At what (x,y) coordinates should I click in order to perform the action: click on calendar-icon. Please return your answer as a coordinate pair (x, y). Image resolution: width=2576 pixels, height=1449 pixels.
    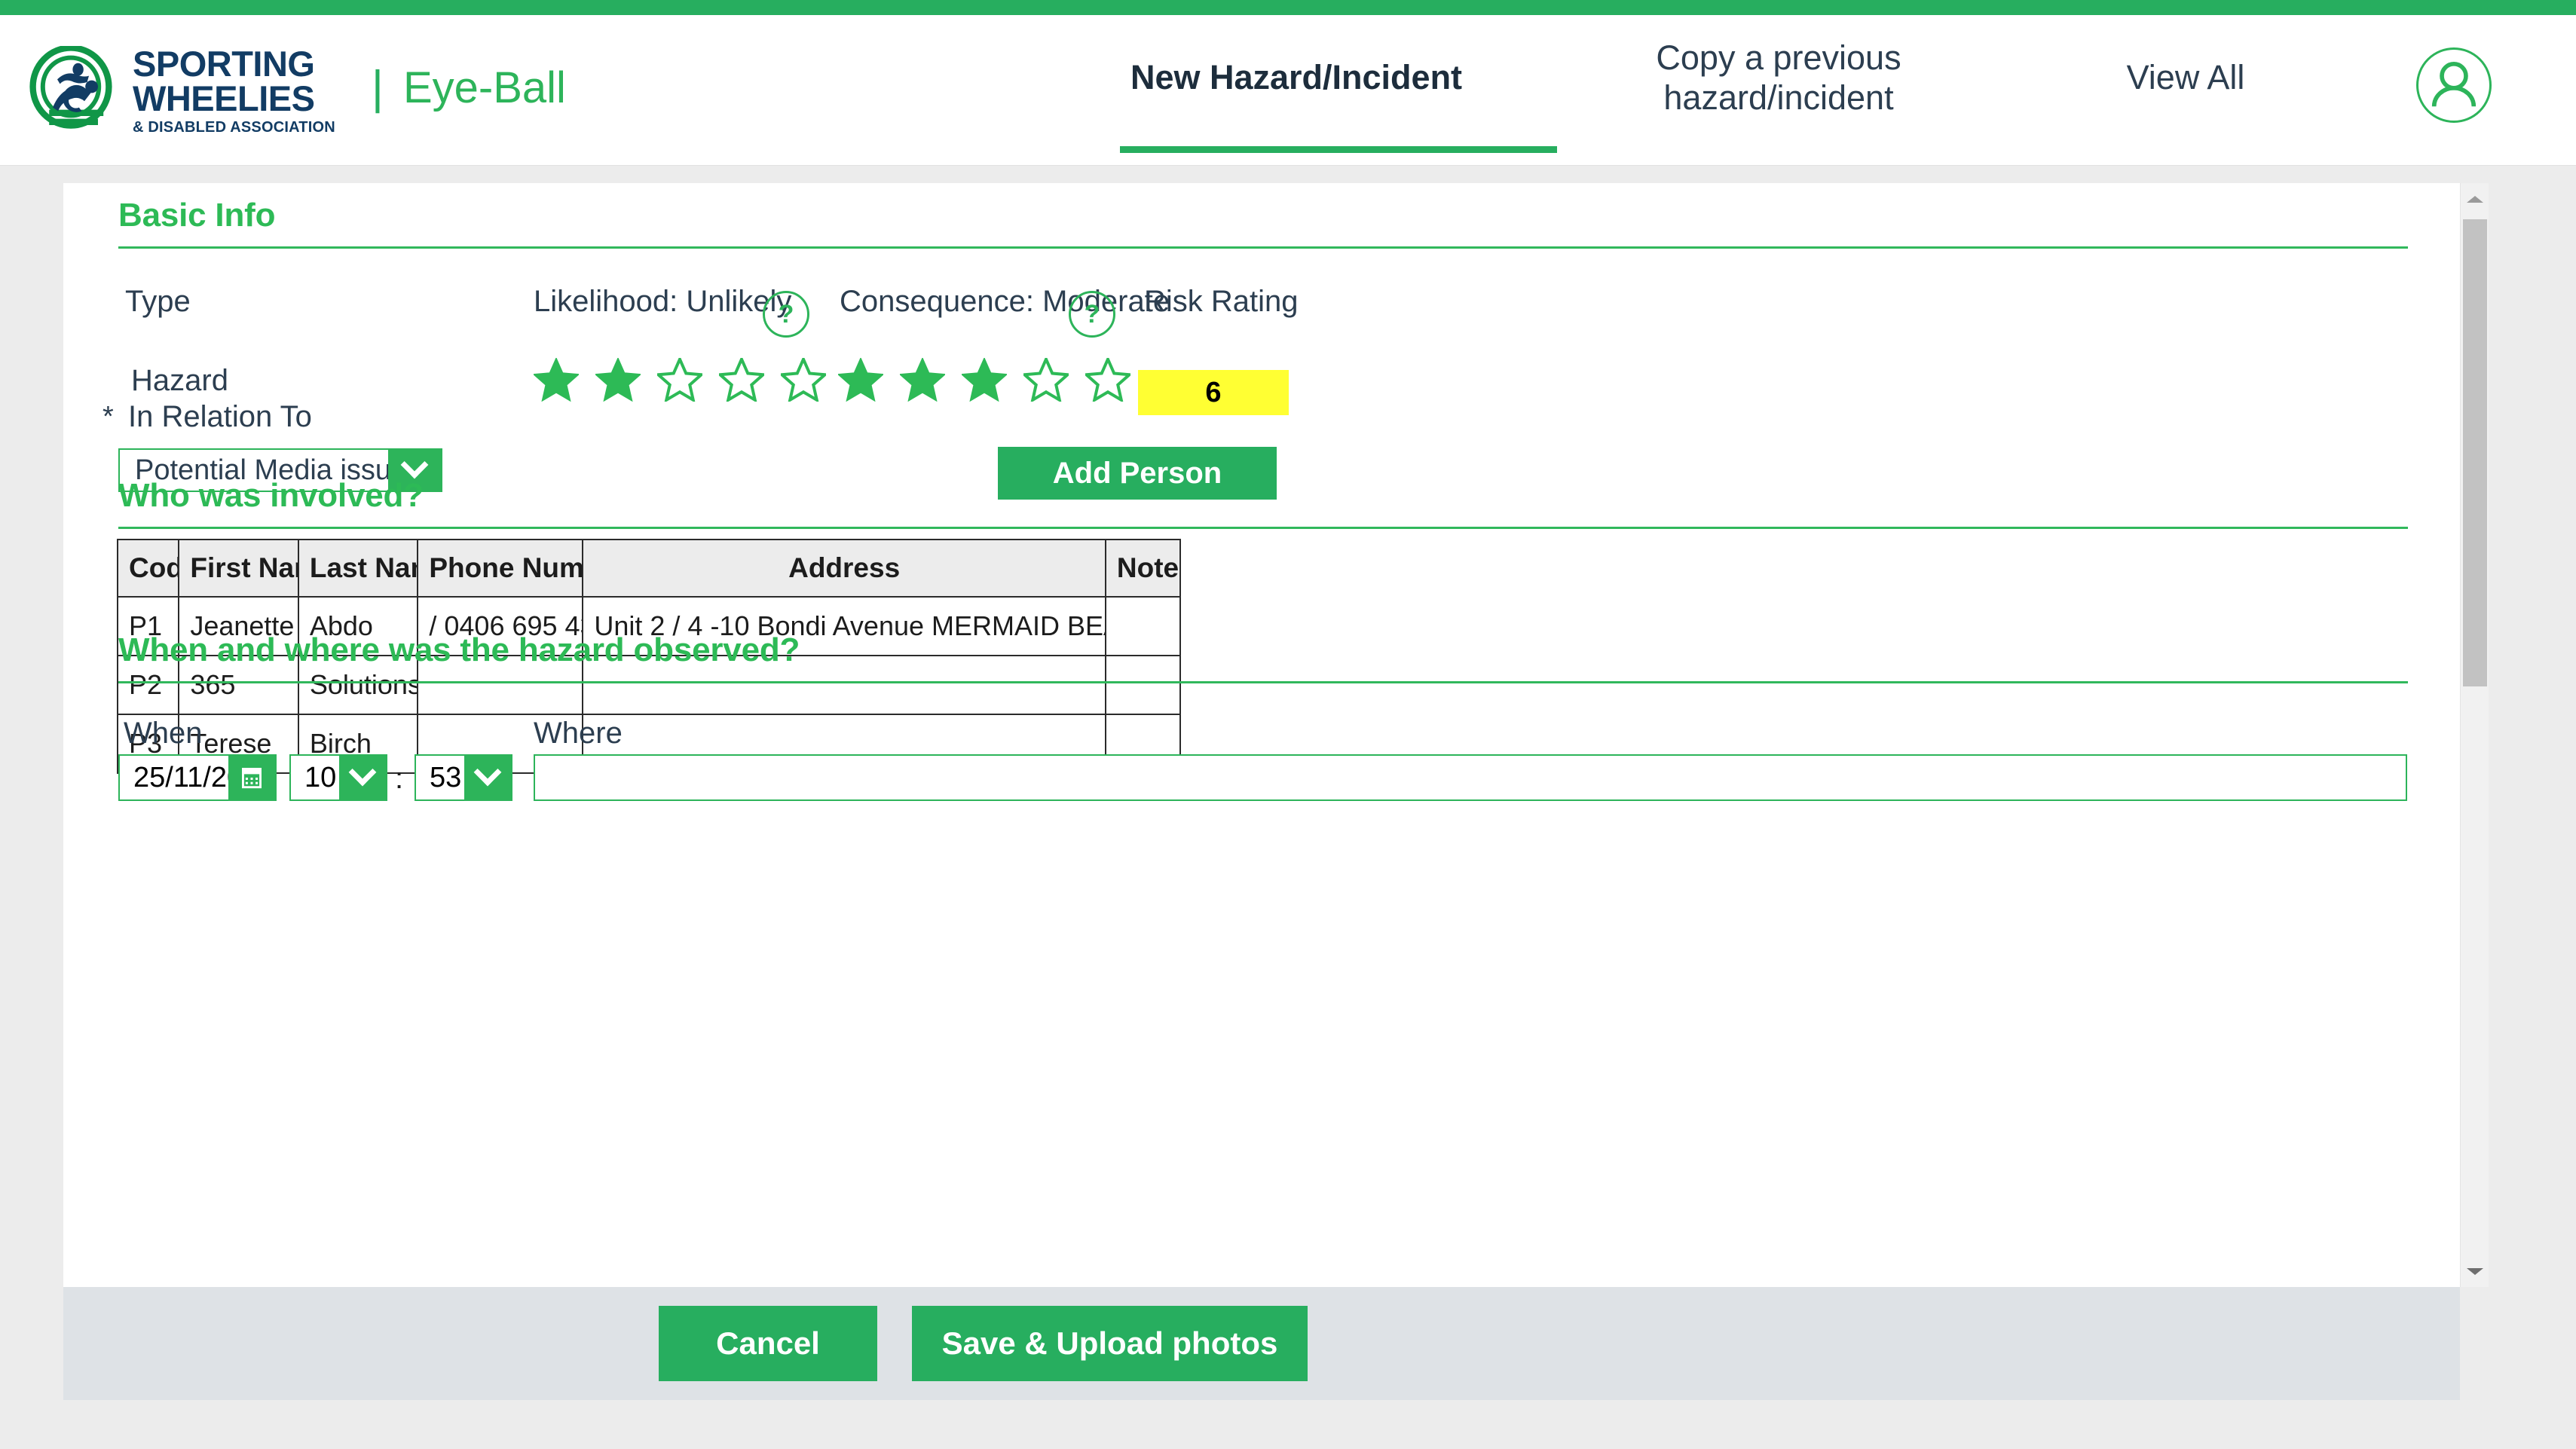
    Looking at the image, I should click on (252, 778).